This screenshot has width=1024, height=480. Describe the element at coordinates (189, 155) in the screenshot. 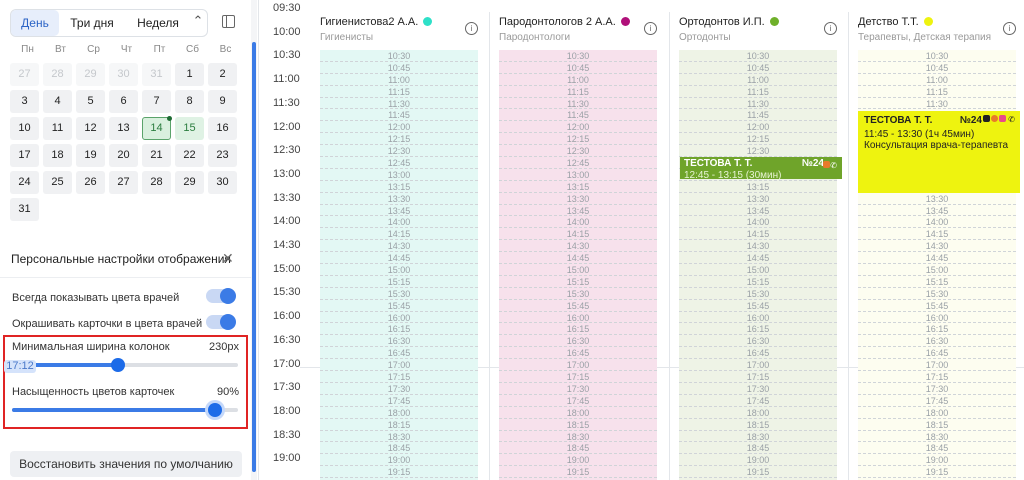

I see `calendar-day: 22` at that location.